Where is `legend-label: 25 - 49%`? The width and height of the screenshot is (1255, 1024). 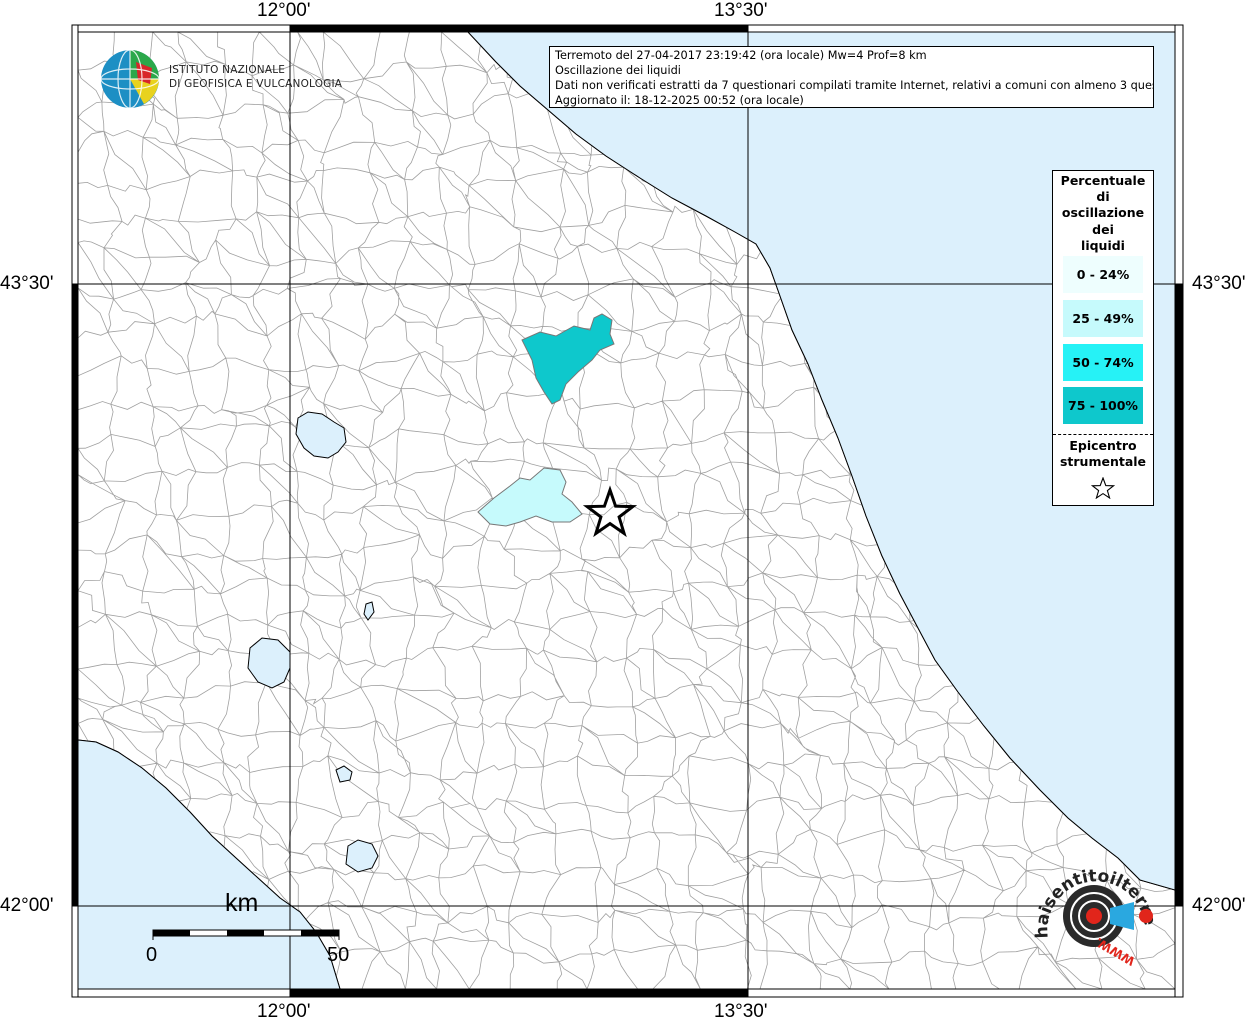
legend-label: 25 - 49% is located at coordinates (1103, 318).